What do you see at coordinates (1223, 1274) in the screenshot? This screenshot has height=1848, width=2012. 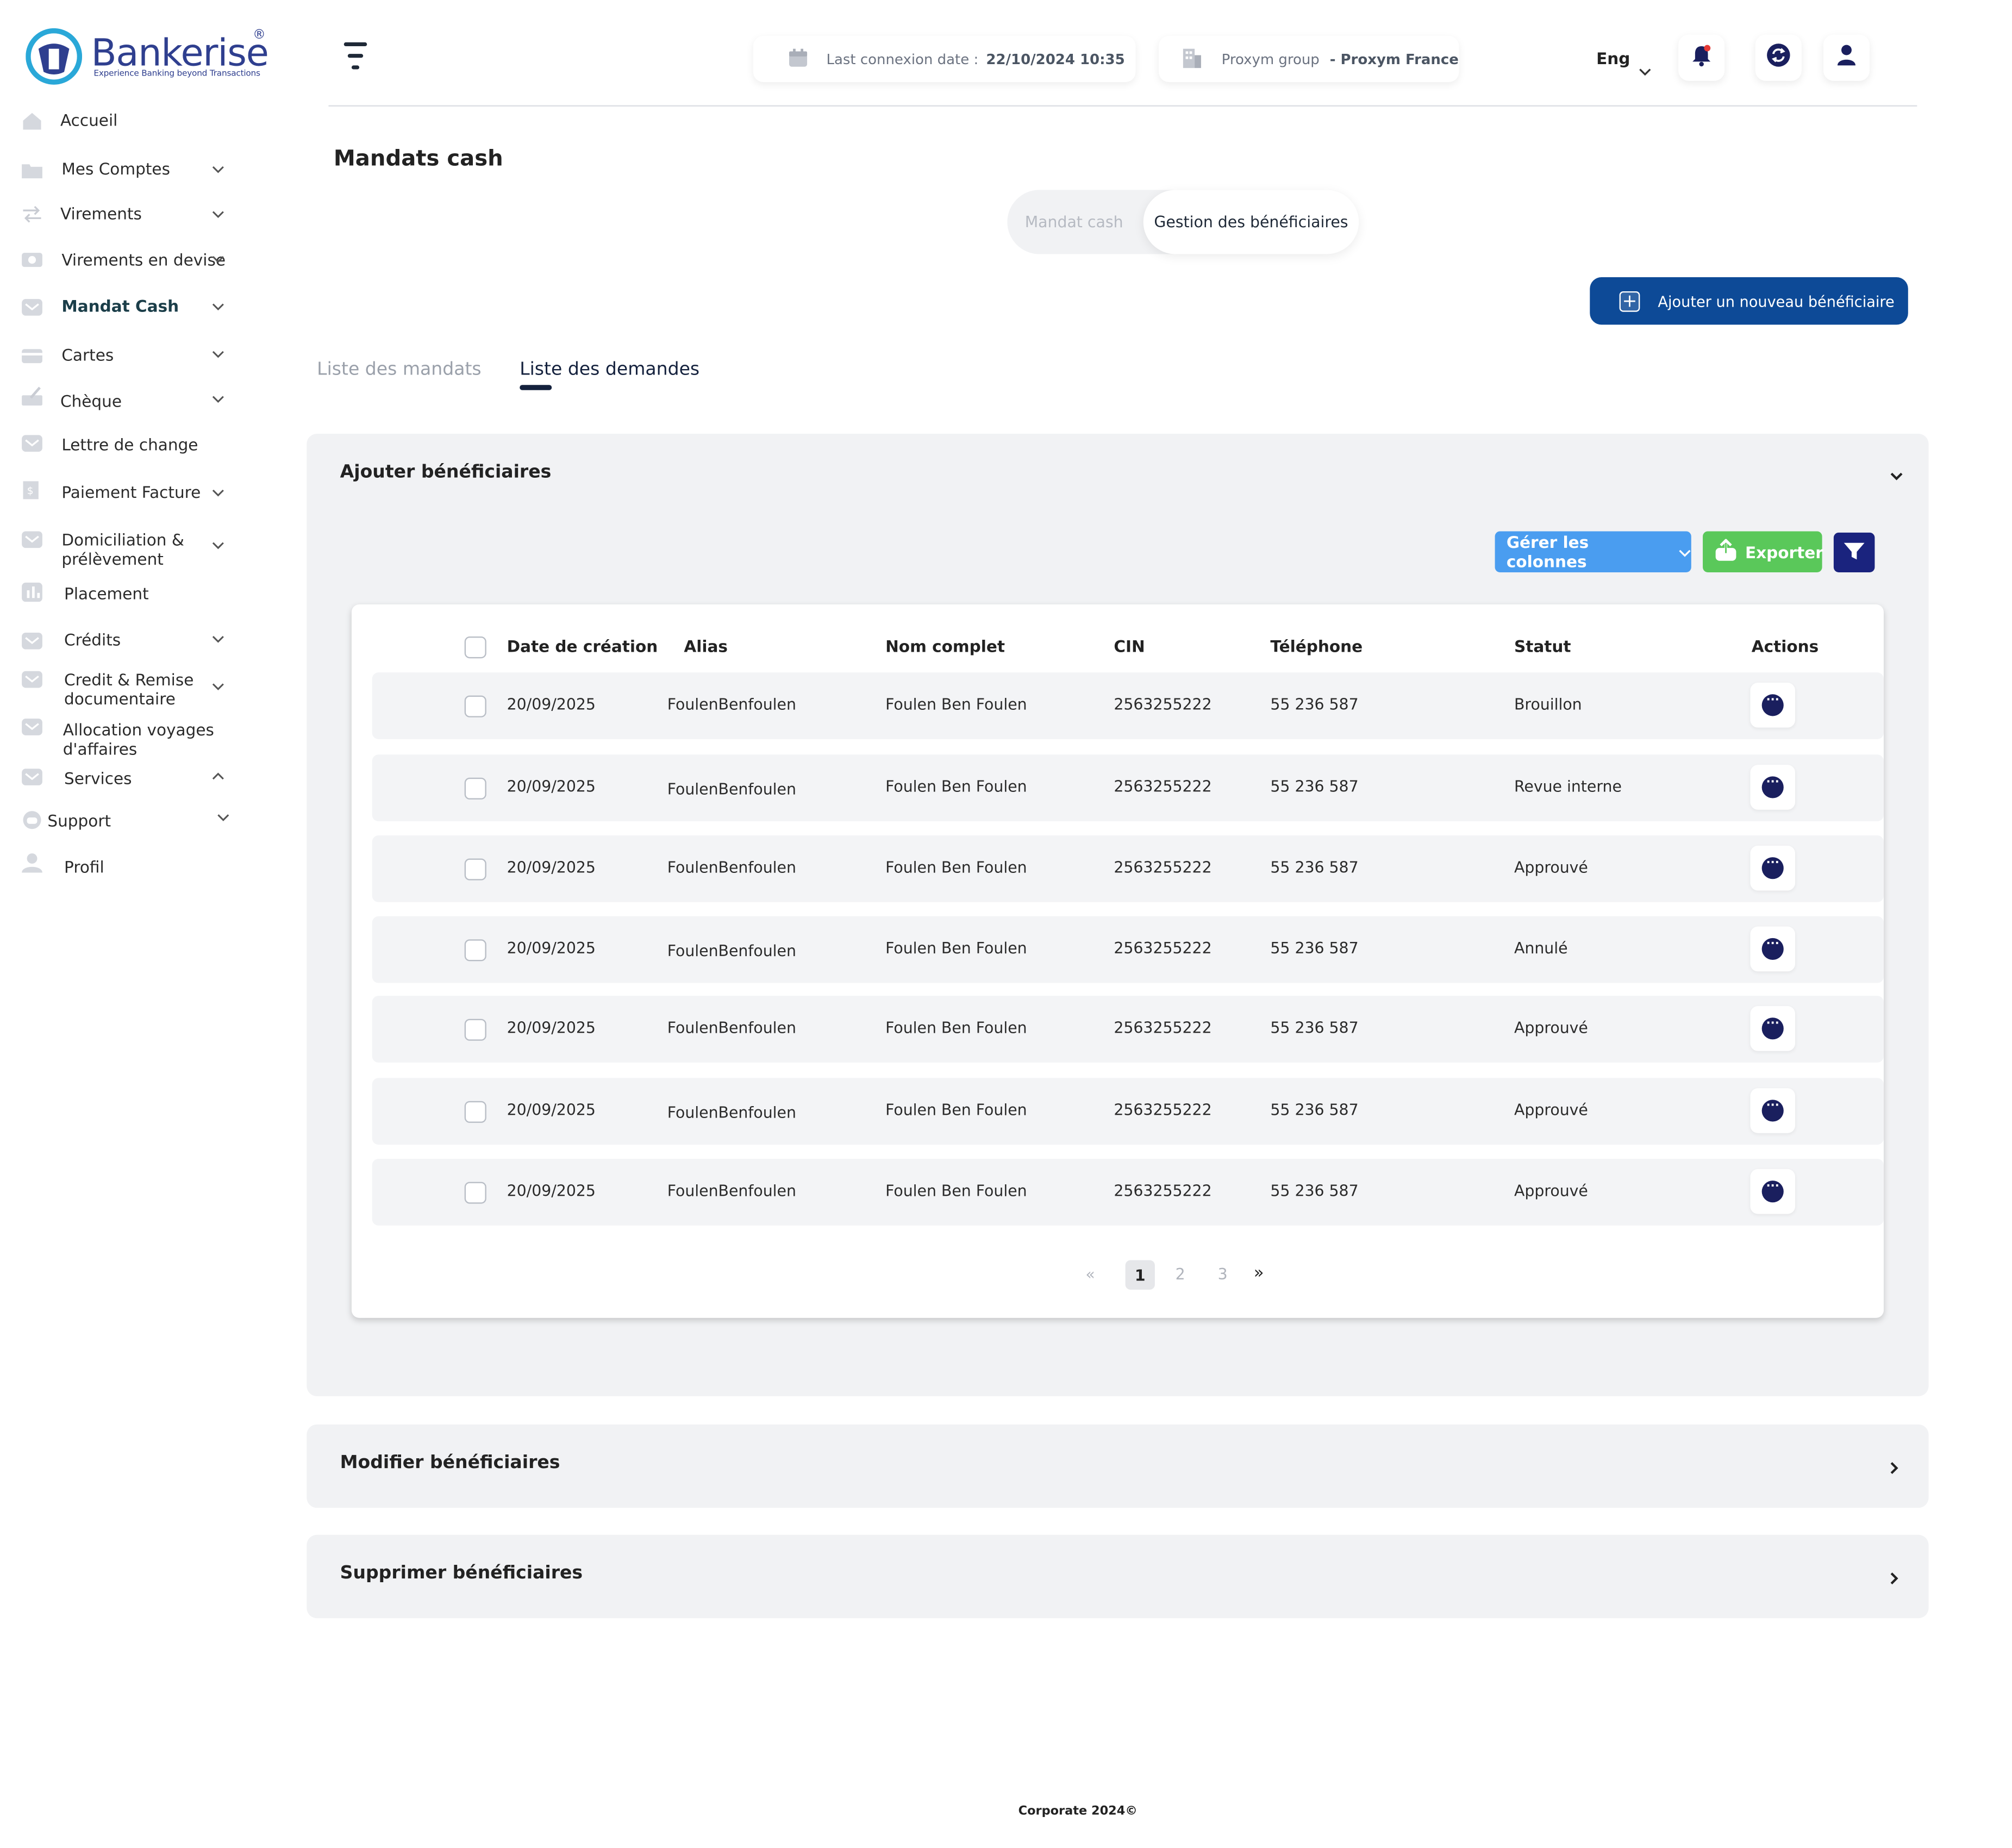 I see `page-3-button: 3` at bounding box center [1223, 1274].